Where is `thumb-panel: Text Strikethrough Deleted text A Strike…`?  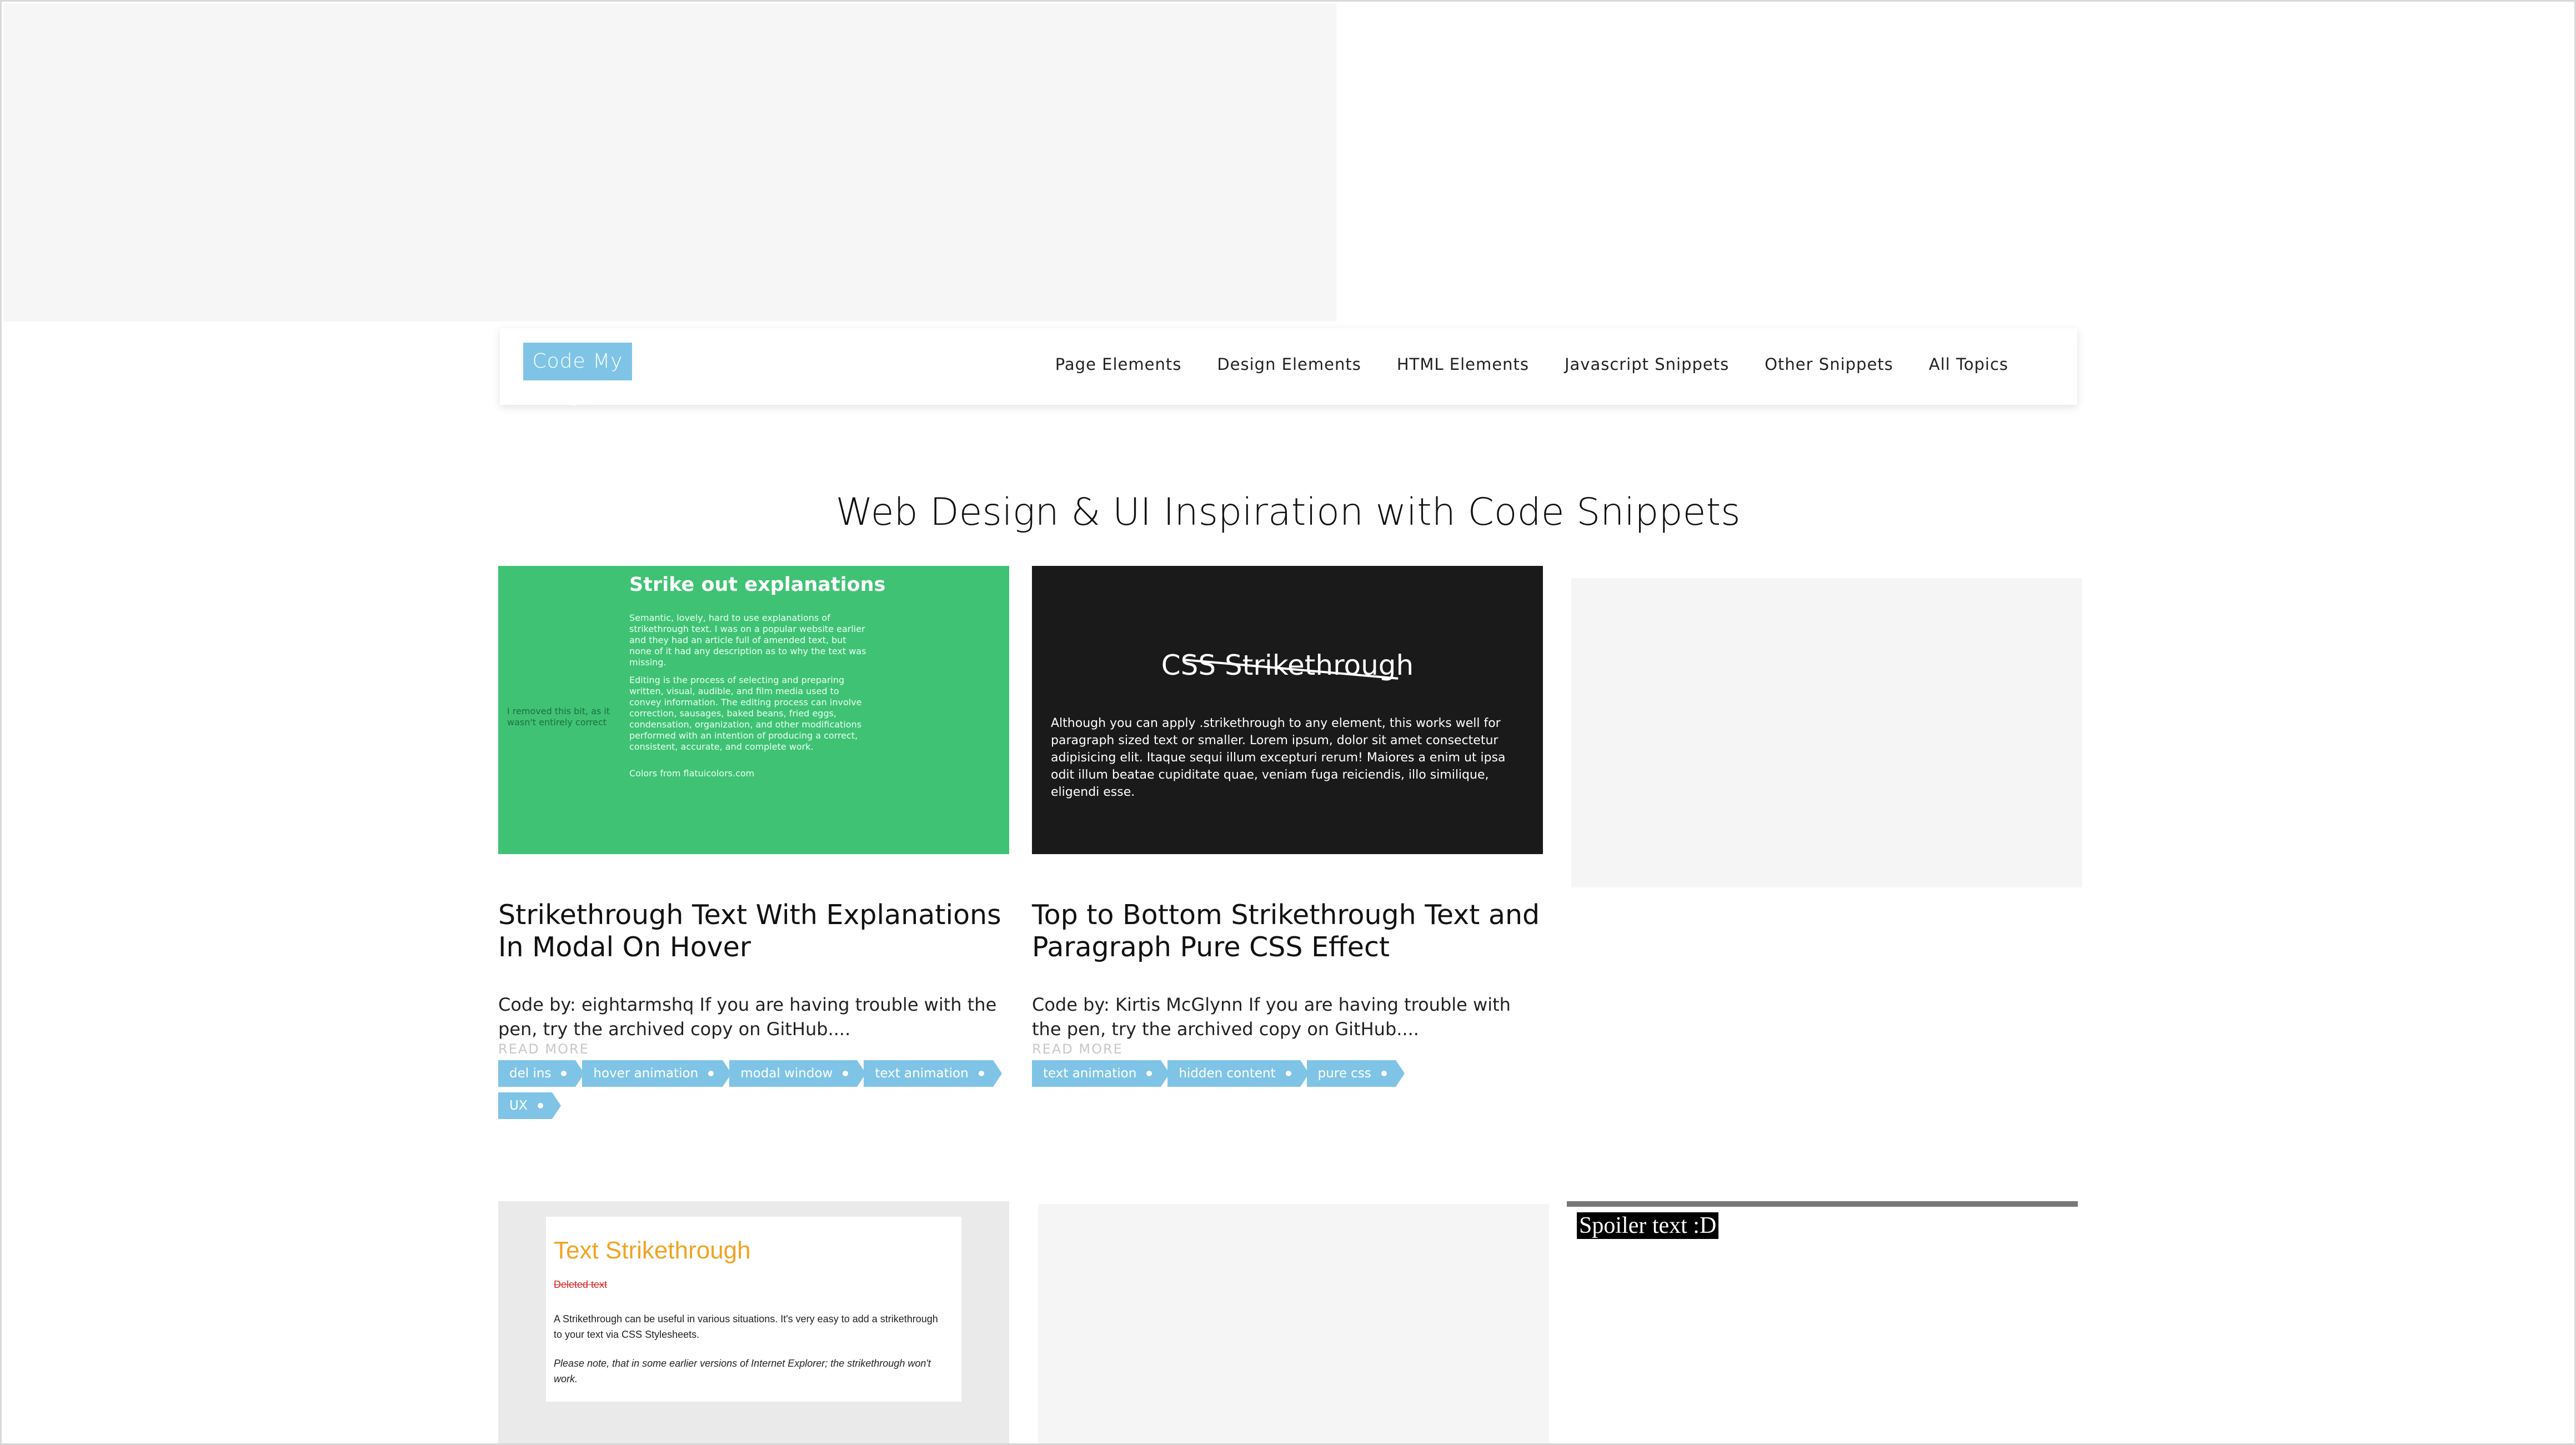
thumb-panel: Text Strikethrough Deleted text A Strike… is located at coordinates (754, 1309).